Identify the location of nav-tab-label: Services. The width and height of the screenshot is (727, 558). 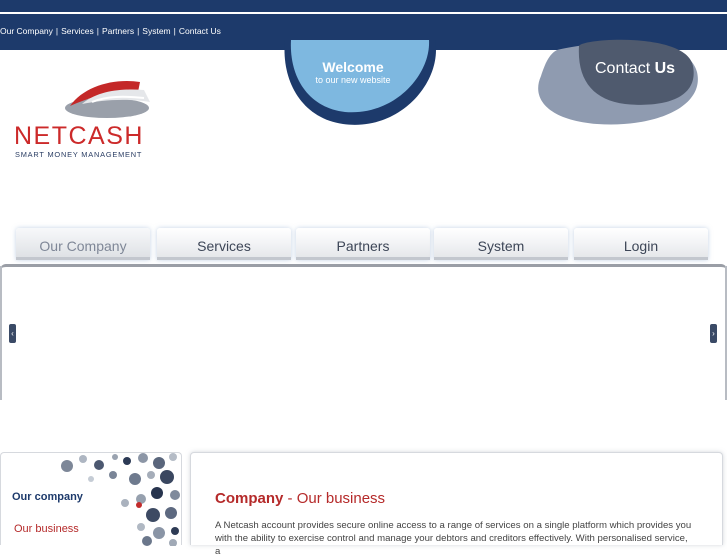
(224, 246).